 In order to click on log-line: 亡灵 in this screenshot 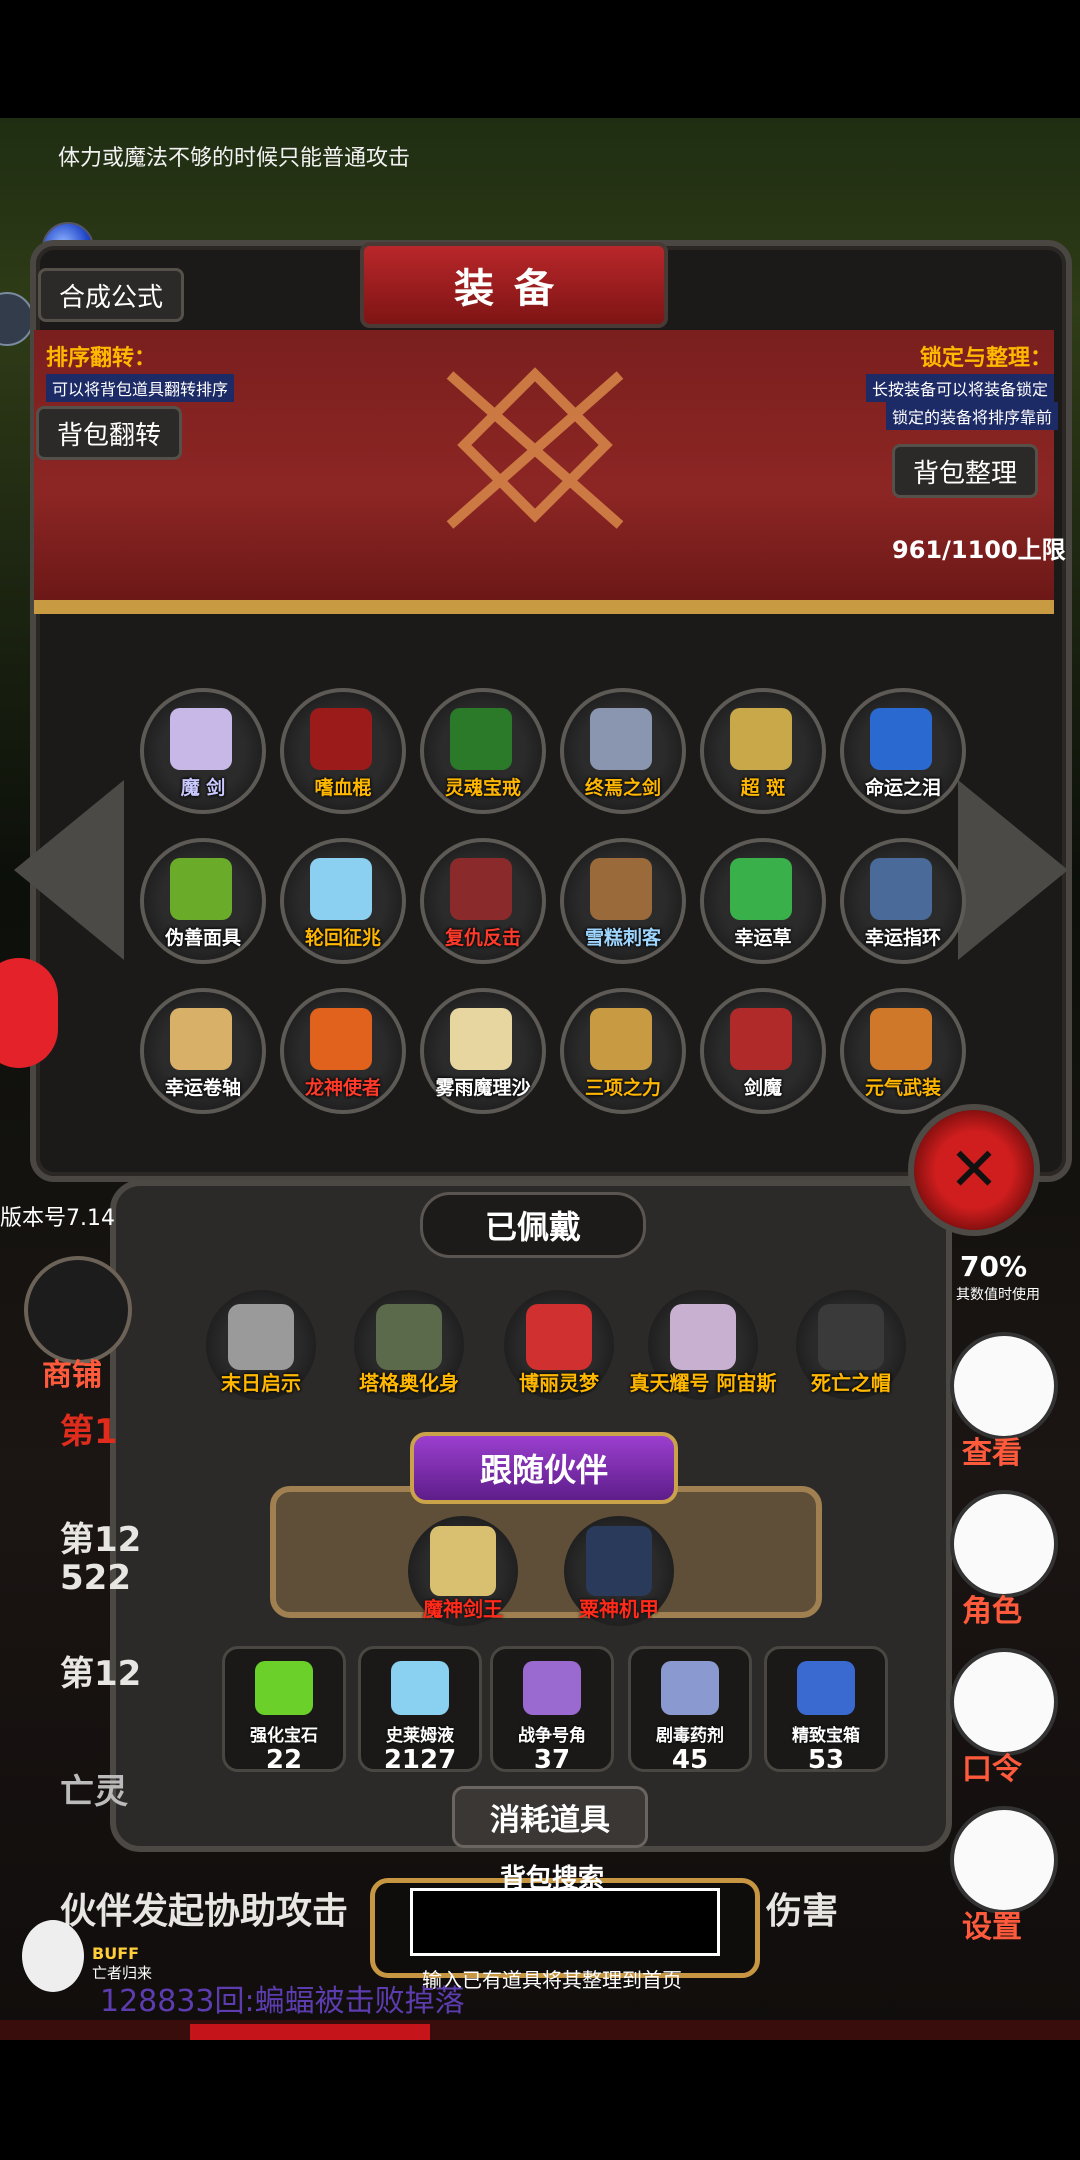, I will do `click(94, 1792)`.